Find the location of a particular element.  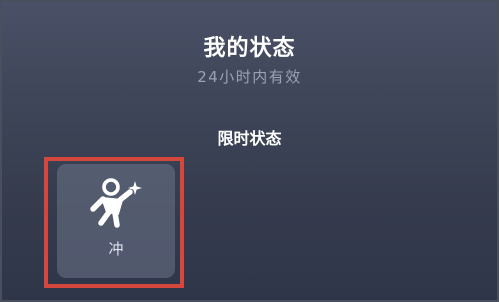

section-title-limited-status: 限时状态 is located at coordinates (249, 138).